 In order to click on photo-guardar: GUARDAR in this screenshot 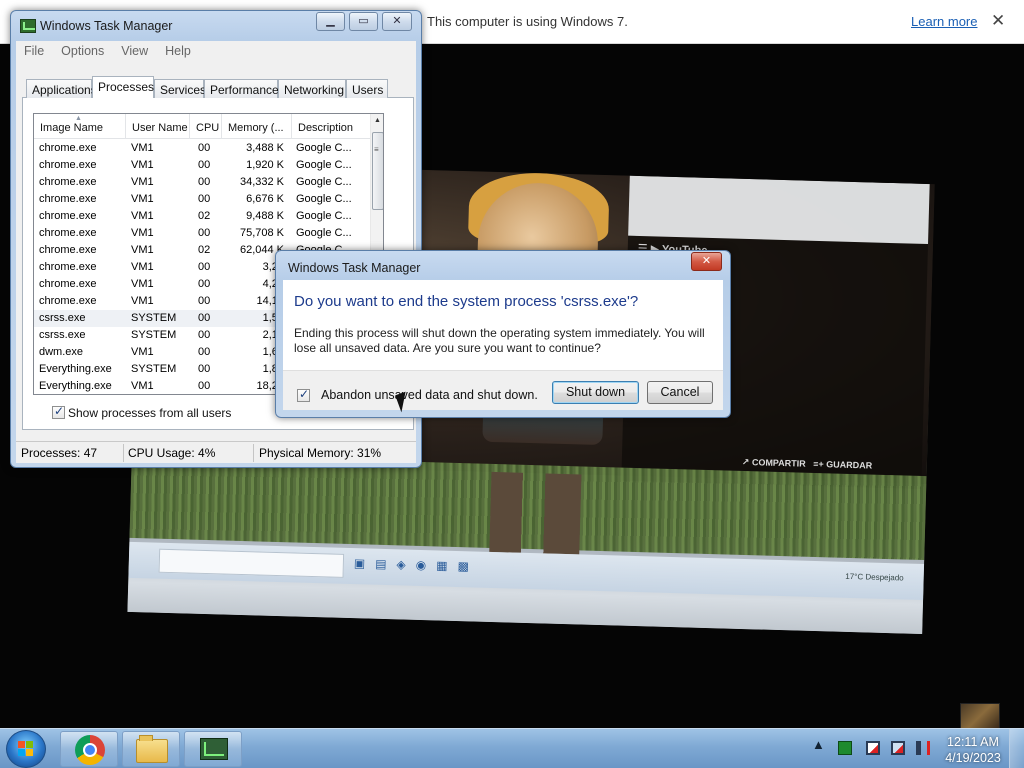, I will do `click(849, 465)`.